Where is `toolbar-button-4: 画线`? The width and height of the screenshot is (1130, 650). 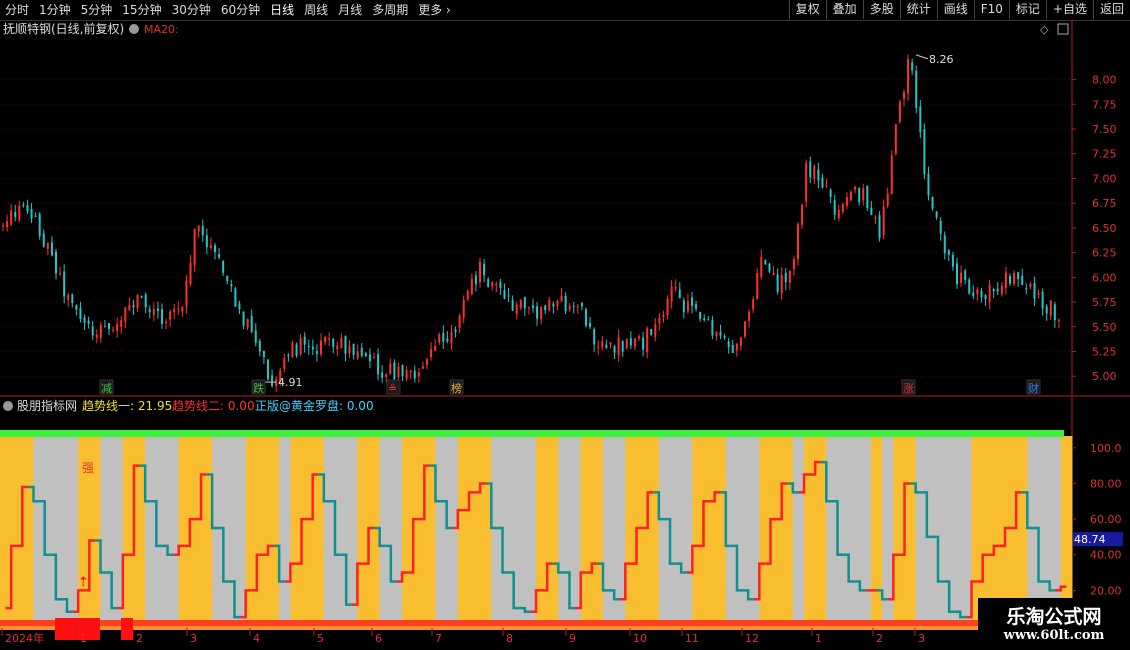
toolbar-button-4: 画线 is located at coordinates (955, 9).